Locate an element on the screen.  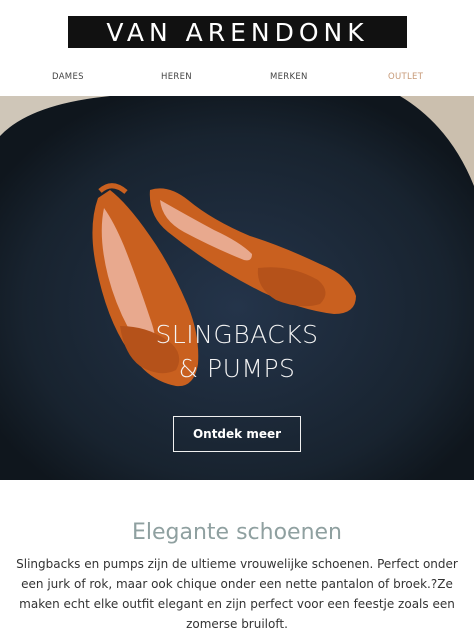
discover-more-button: Ontdek meer is located at coordinates (237, 434).